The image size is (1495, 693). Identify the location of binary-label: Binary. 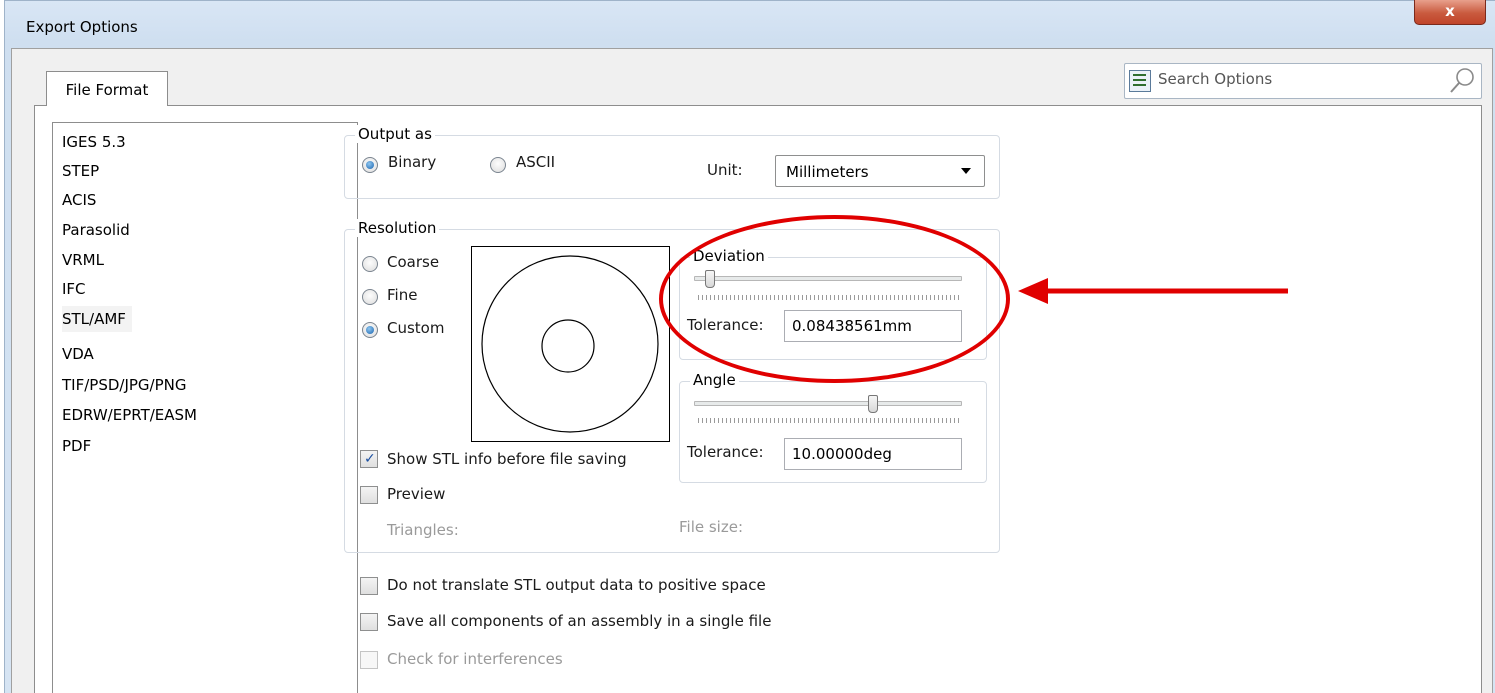
(412, 162).